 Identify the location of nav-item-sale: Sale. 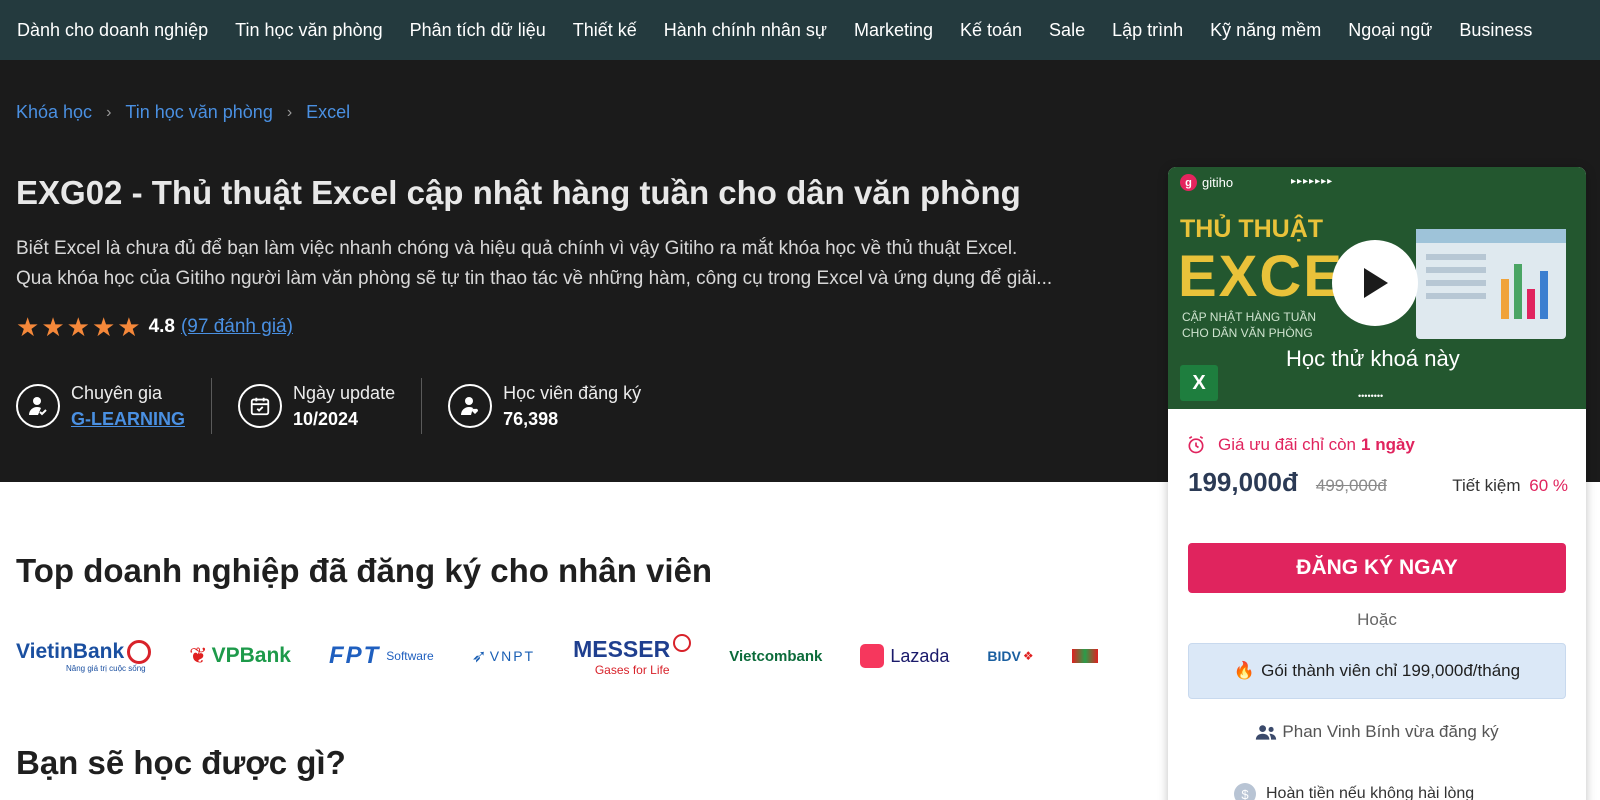
(1067, 30).